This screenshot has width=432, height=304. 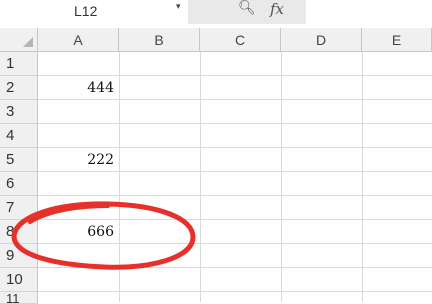 What do you see at coordinates (86, 11) in the screenshot?
I see `name-box-value: L12` at bounding box center [86, 11].